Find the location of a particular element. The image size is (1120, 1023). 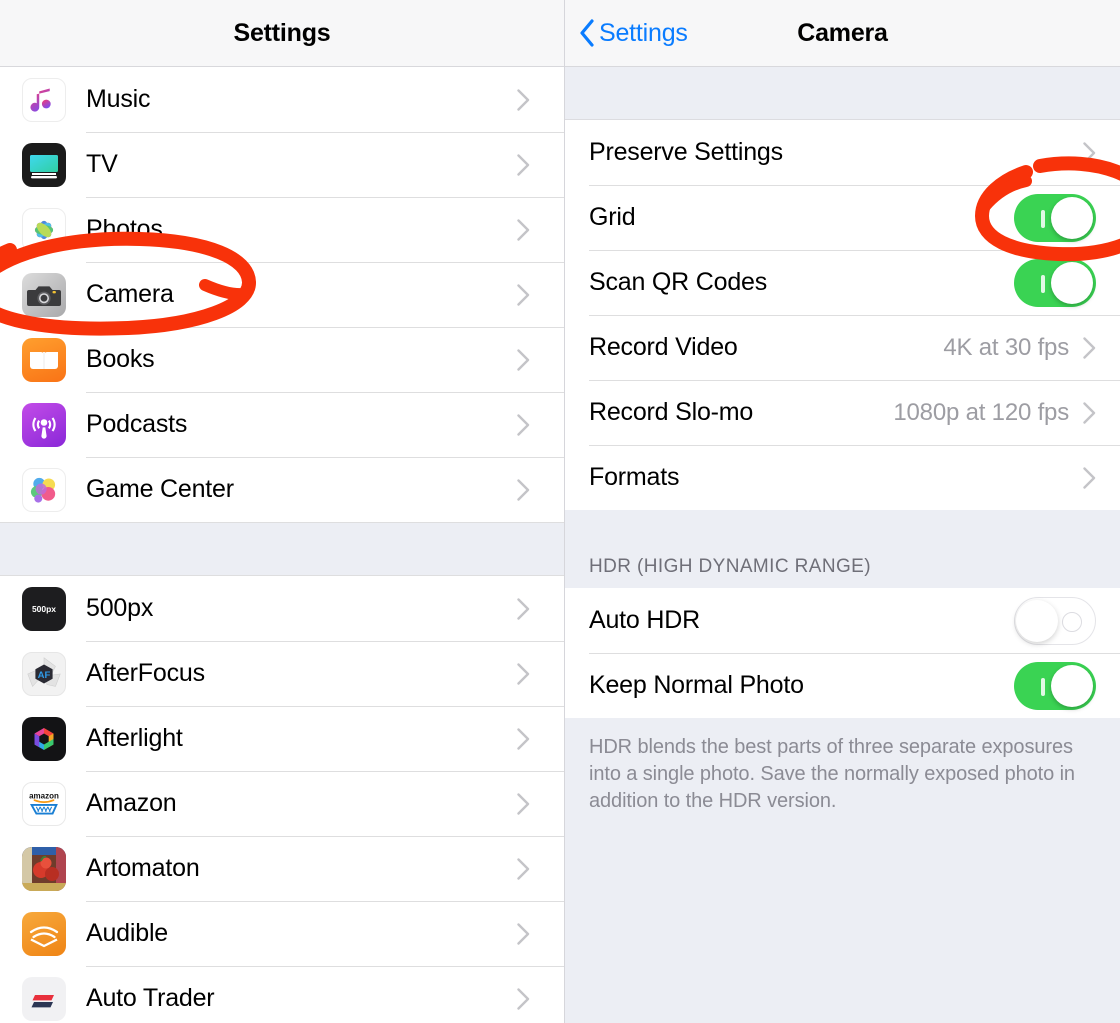

sidebar-item-books: Books is located at coordinates (282, 359).